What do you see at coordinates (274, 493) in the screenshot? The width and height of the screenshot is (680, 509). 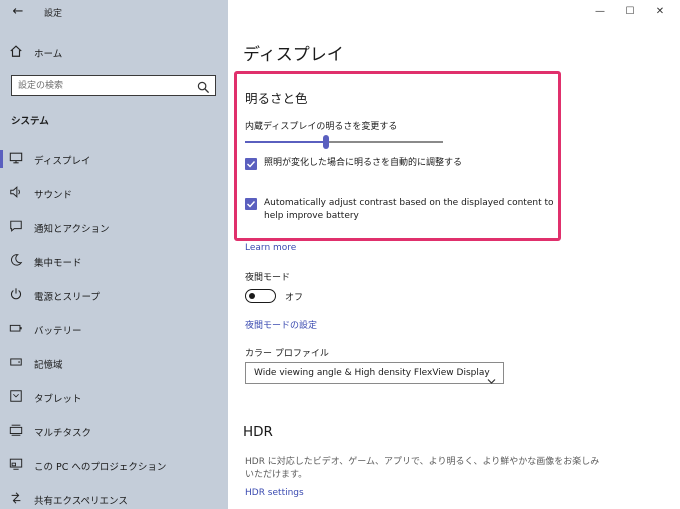 I see `hdr-settings-link: HDR settings` at bounding box center [274, 493].